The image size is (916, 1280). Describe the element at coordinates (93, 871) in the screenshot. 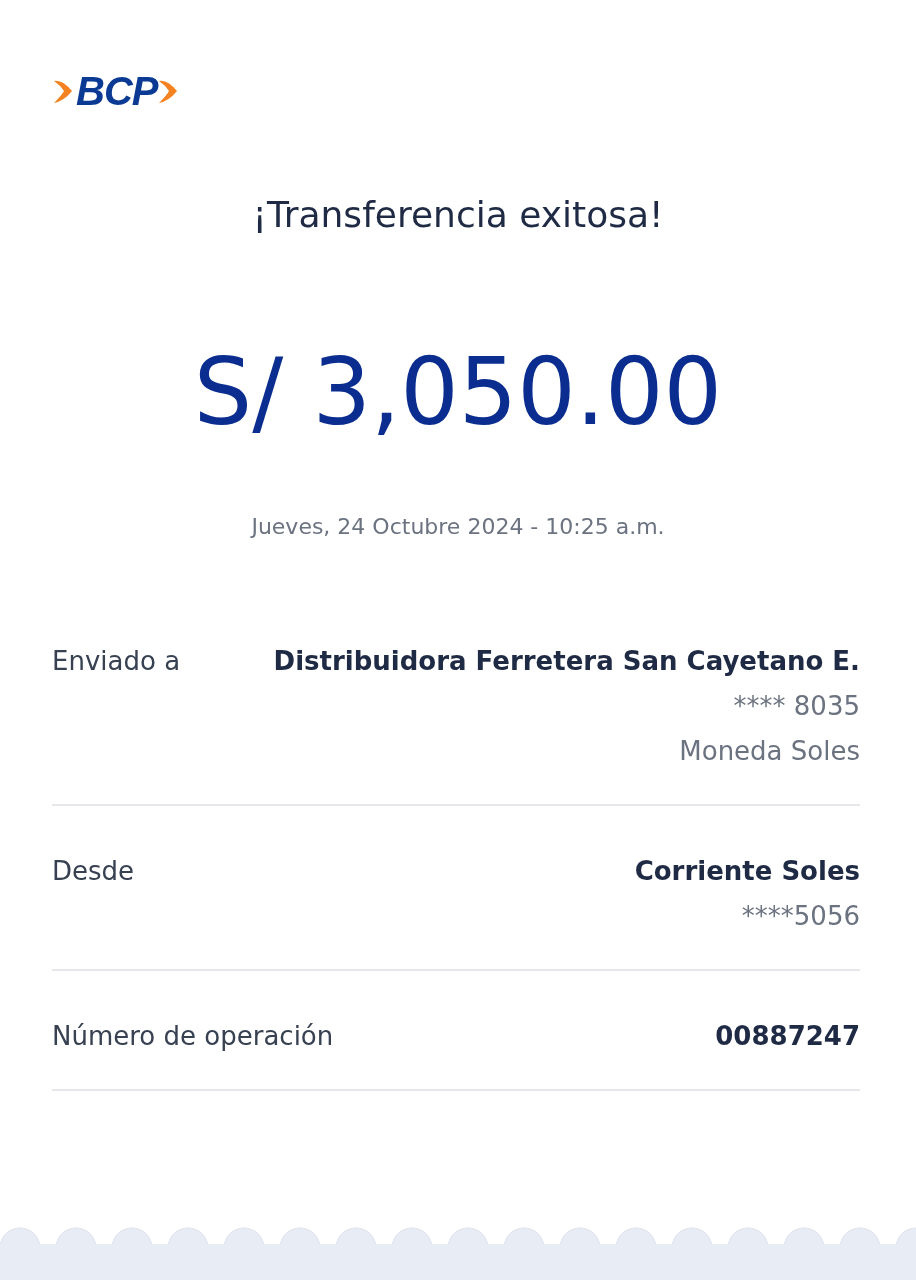

I see `detail-label: Desde` at that location.